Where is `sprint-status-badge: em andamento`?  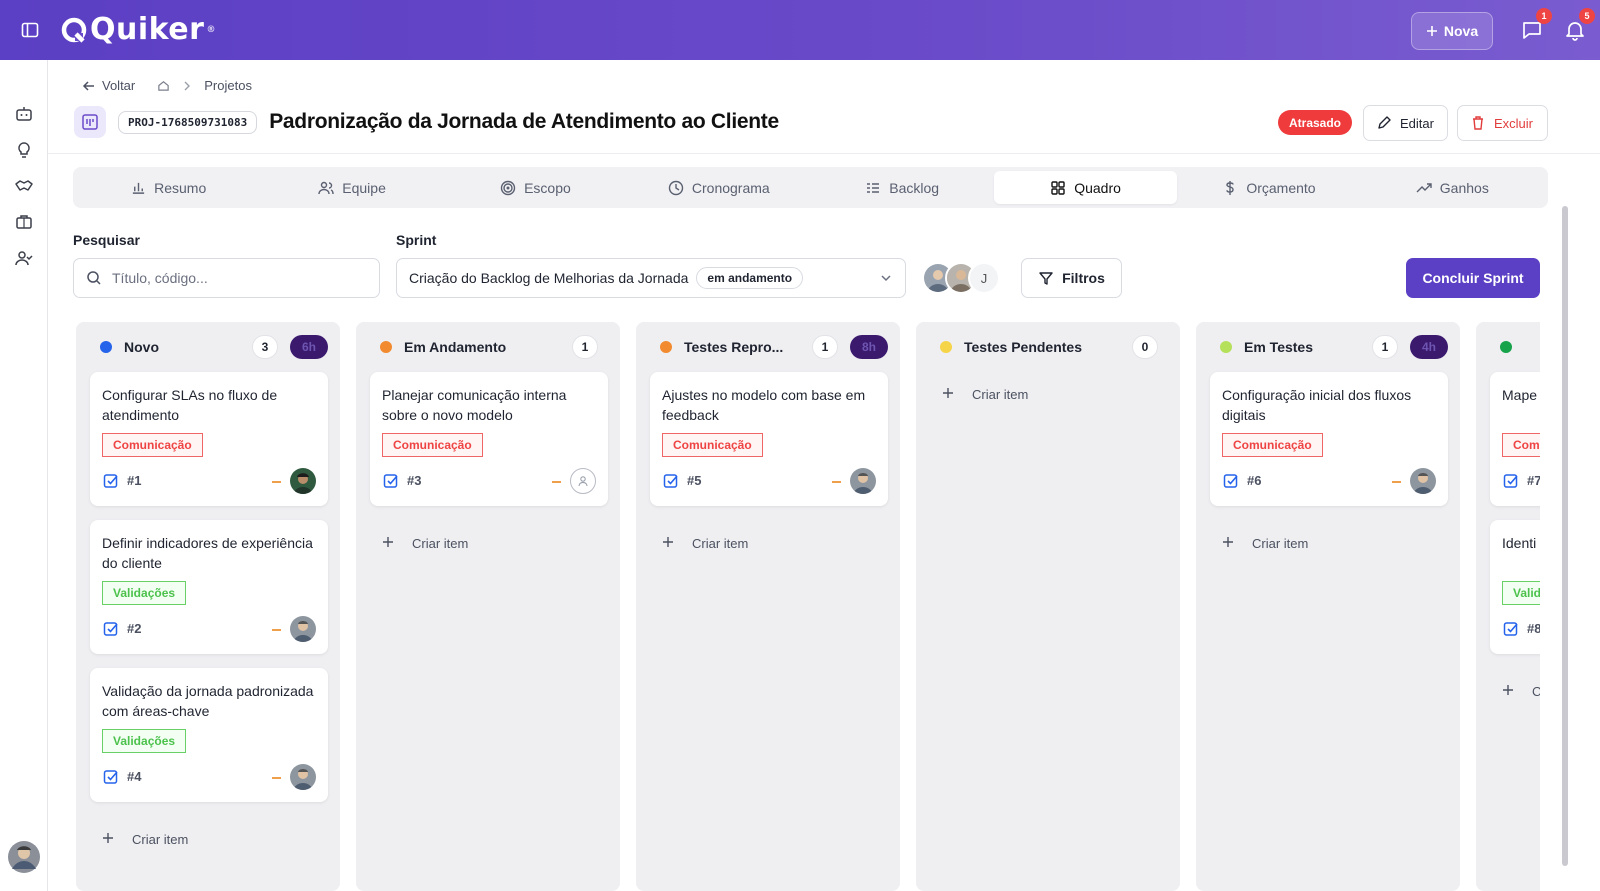
sprint-status-badge: em andamento is located at coordinates (750, 278).